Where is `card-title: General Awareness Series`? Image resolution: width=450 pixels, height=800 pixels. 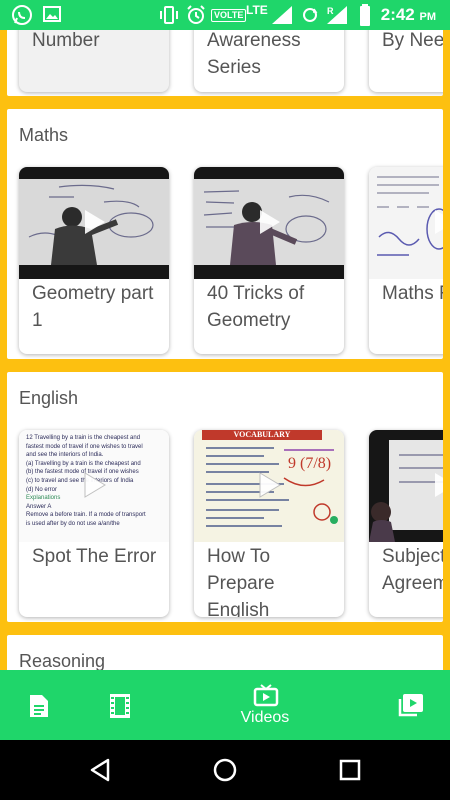 card-title: General Awareness Series is located at coordinates (254, 54).